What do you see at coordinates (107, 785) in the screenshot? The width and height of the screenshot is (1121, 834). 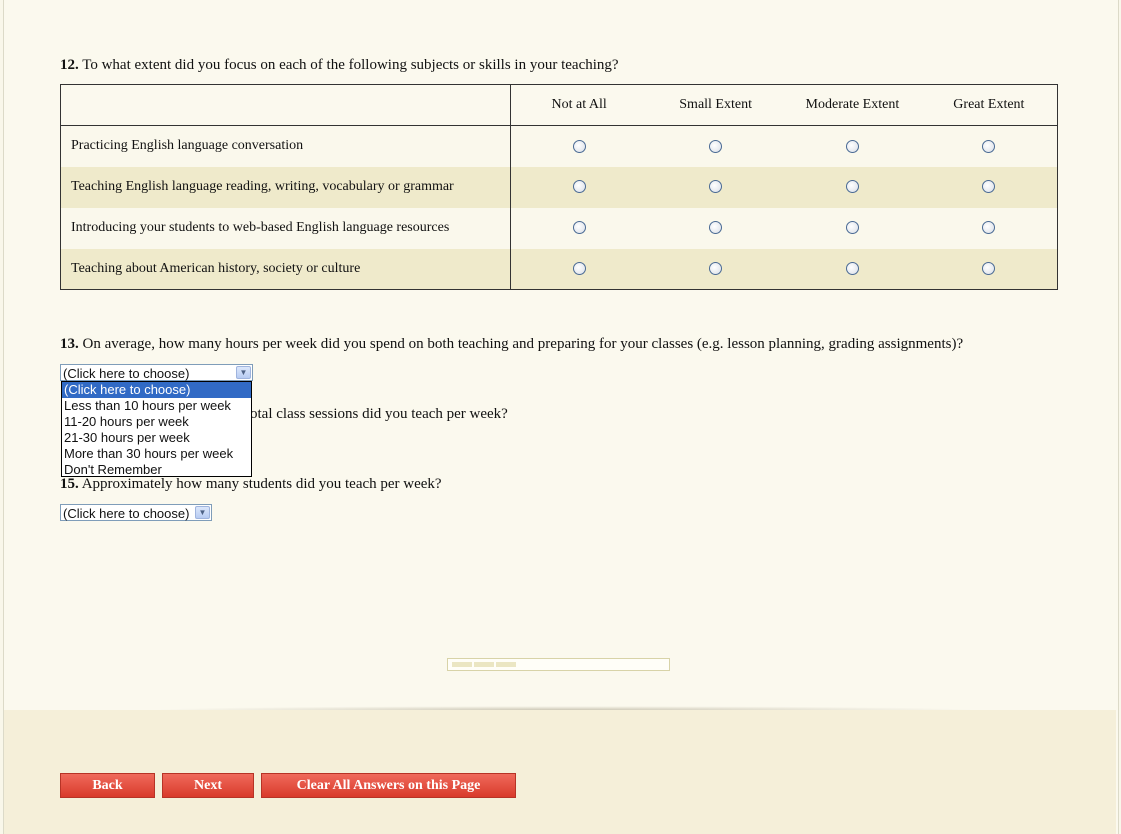 I see `back-button: Back` at bounding box center [107, 785].